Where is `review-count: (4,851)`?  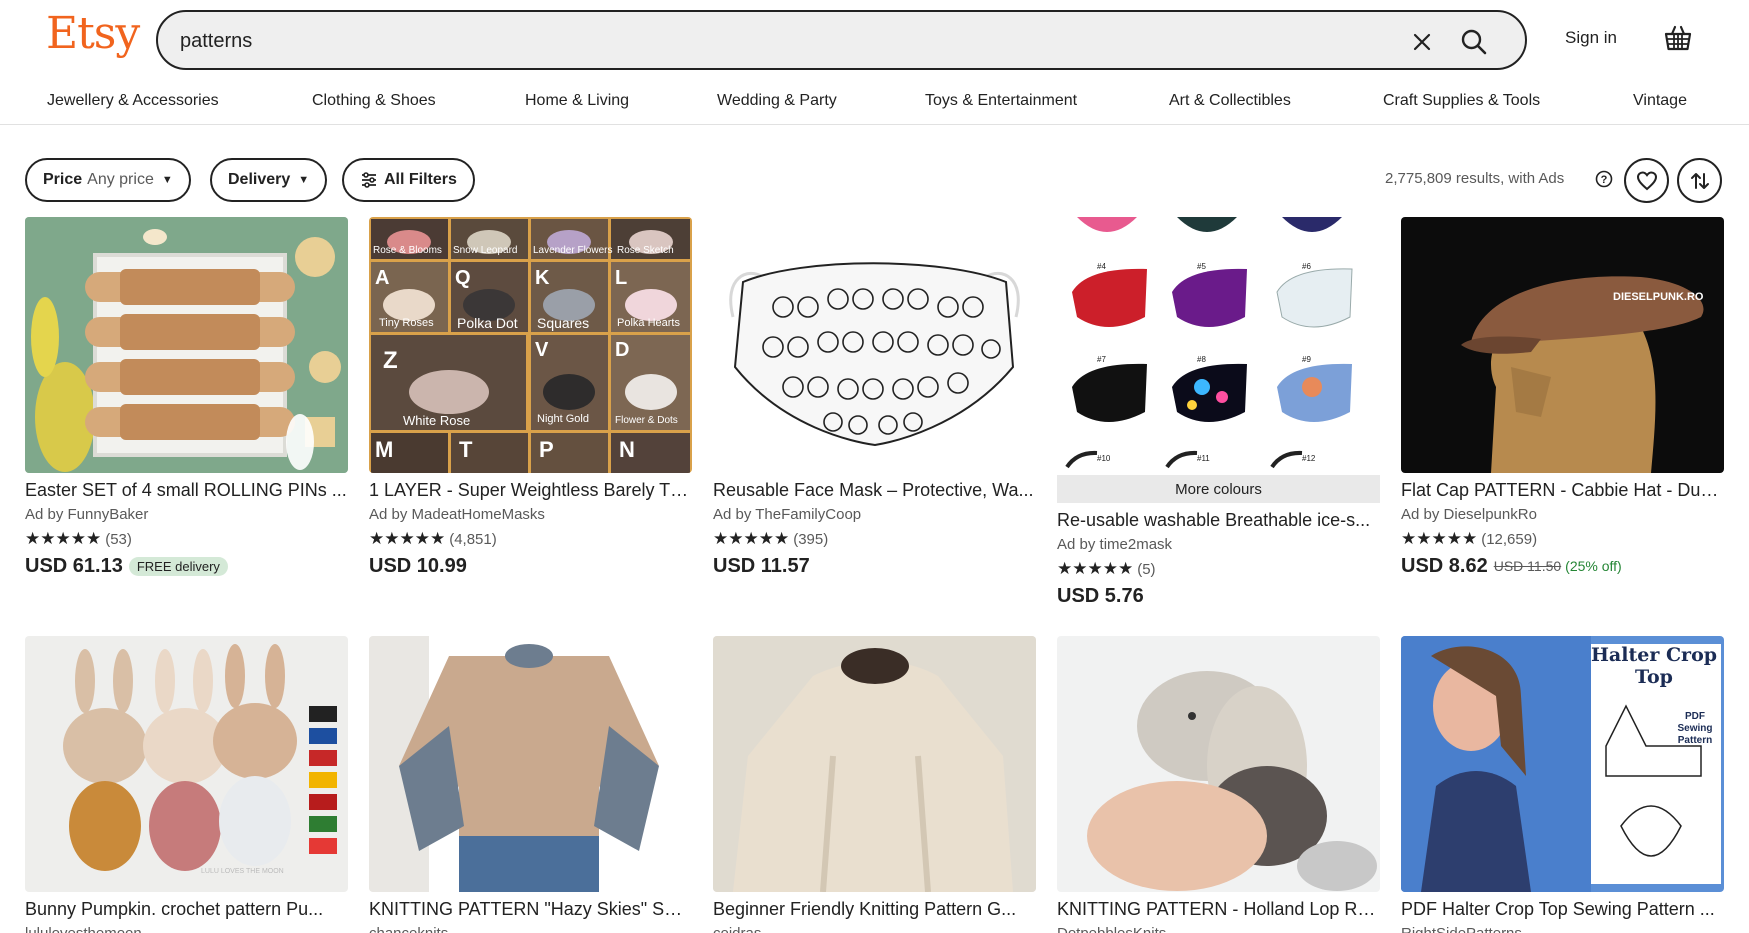 review-count: (4,851) is located at coordinates (473, 539).